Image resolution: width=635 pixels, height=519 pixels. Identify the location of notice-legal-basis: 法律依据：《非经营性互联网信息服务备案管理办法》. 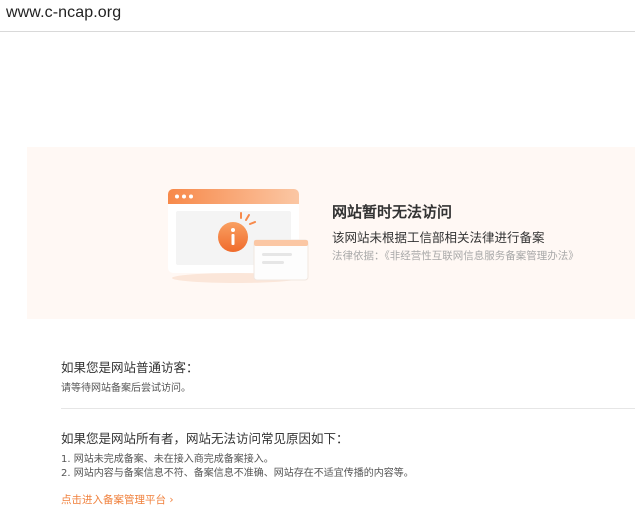
(455, 256).